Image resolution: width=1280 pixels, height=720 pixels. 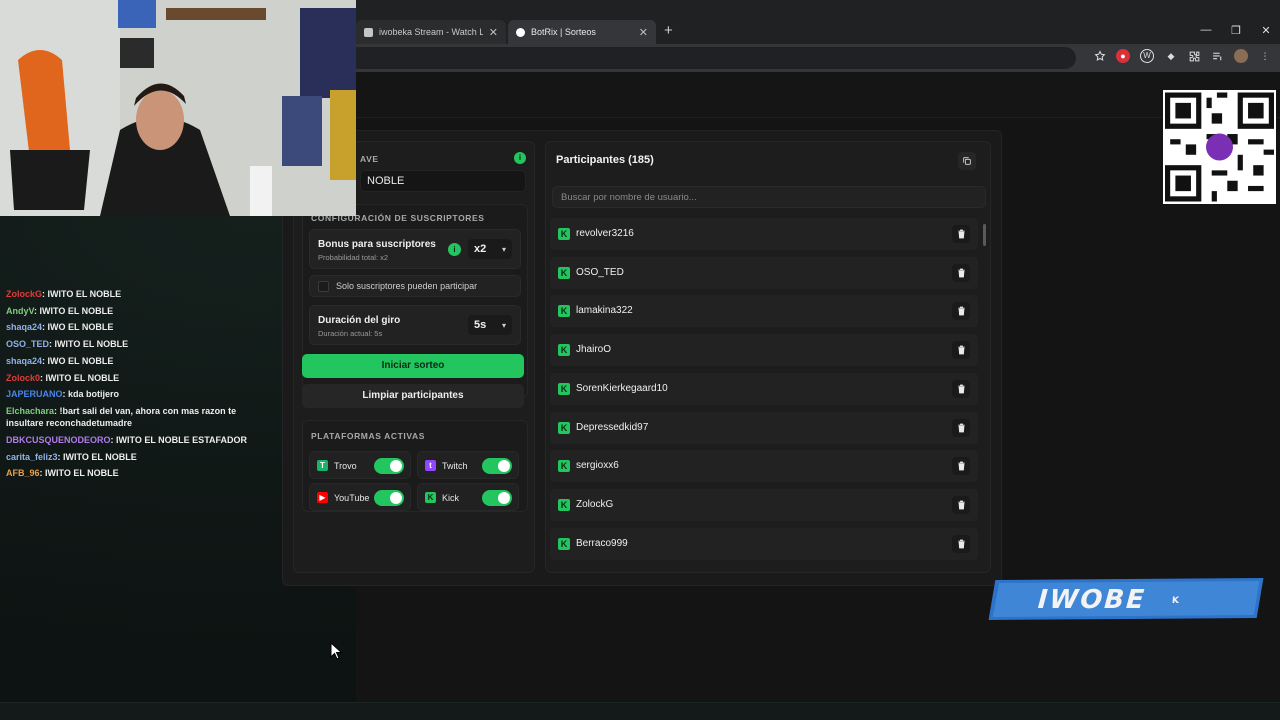 I want to click on chat-text: : IWO EL NOBLE, so click(x=78, y=360).